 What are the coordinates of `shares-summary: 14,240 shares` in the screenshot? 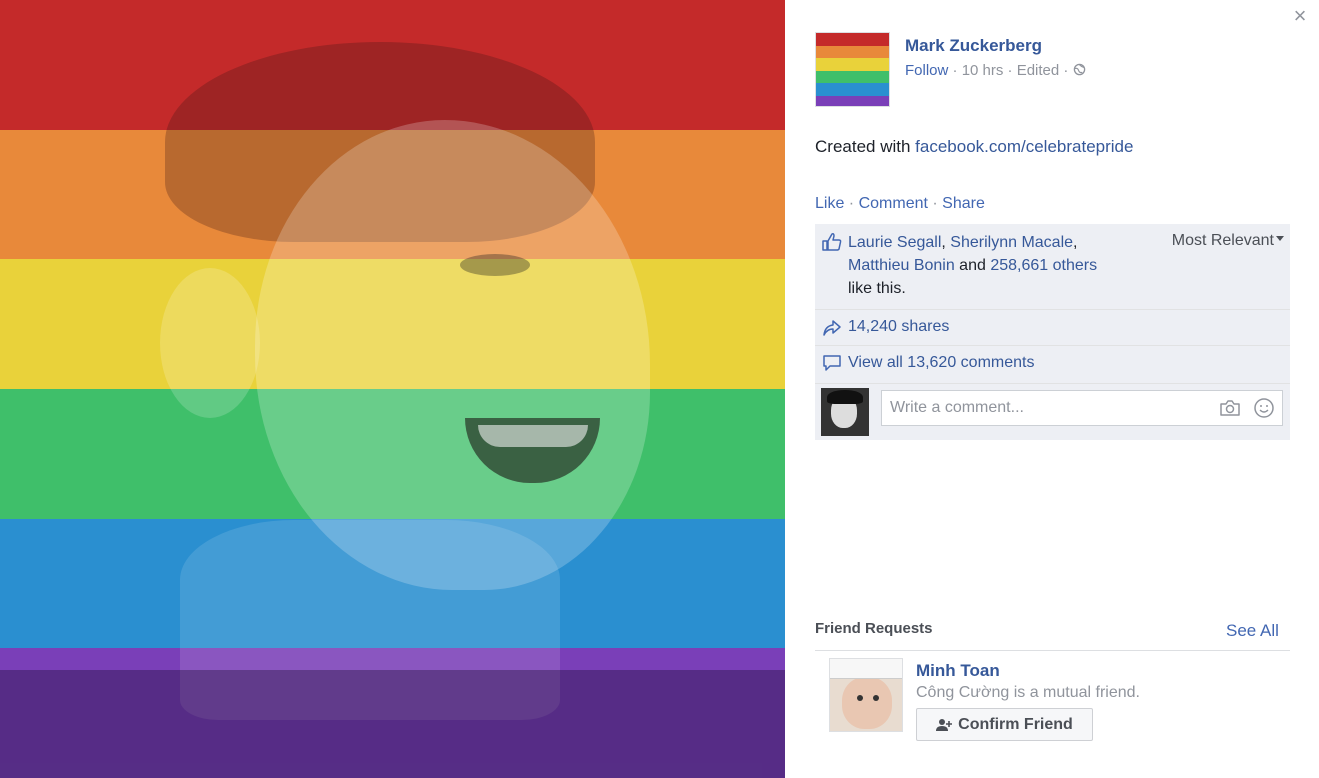 It's located at (1052, 328).